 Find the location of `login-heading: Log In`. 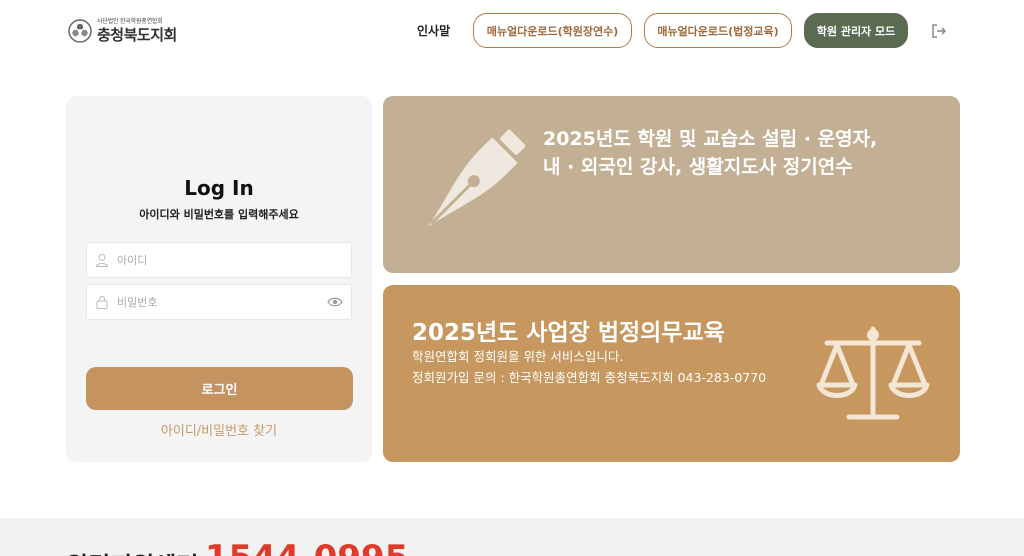

login-heading: Log In is located at coordinates (219, 188).